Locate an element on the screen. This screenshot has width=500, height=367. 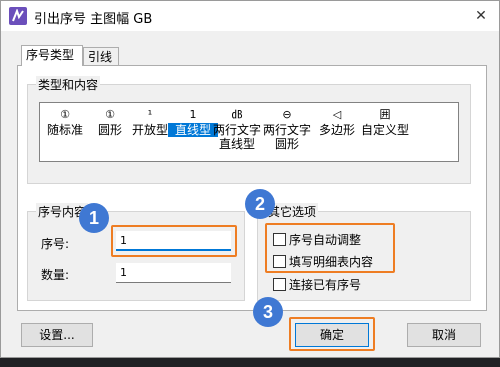
connect-existing-option: 连接已有序号 is located at coordinates (317, 285).